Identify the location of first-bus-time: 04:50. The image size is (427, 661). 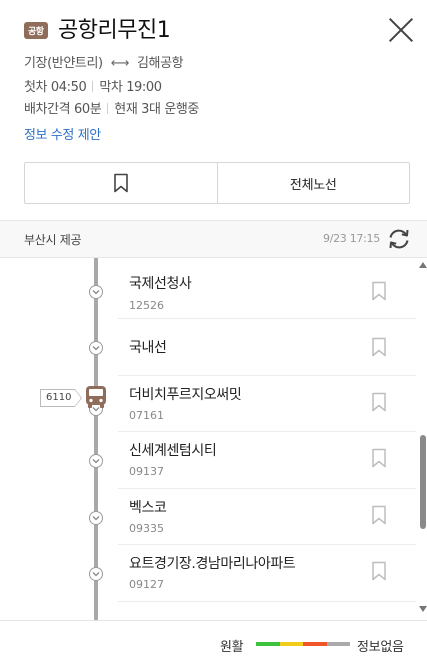
(68, 87).